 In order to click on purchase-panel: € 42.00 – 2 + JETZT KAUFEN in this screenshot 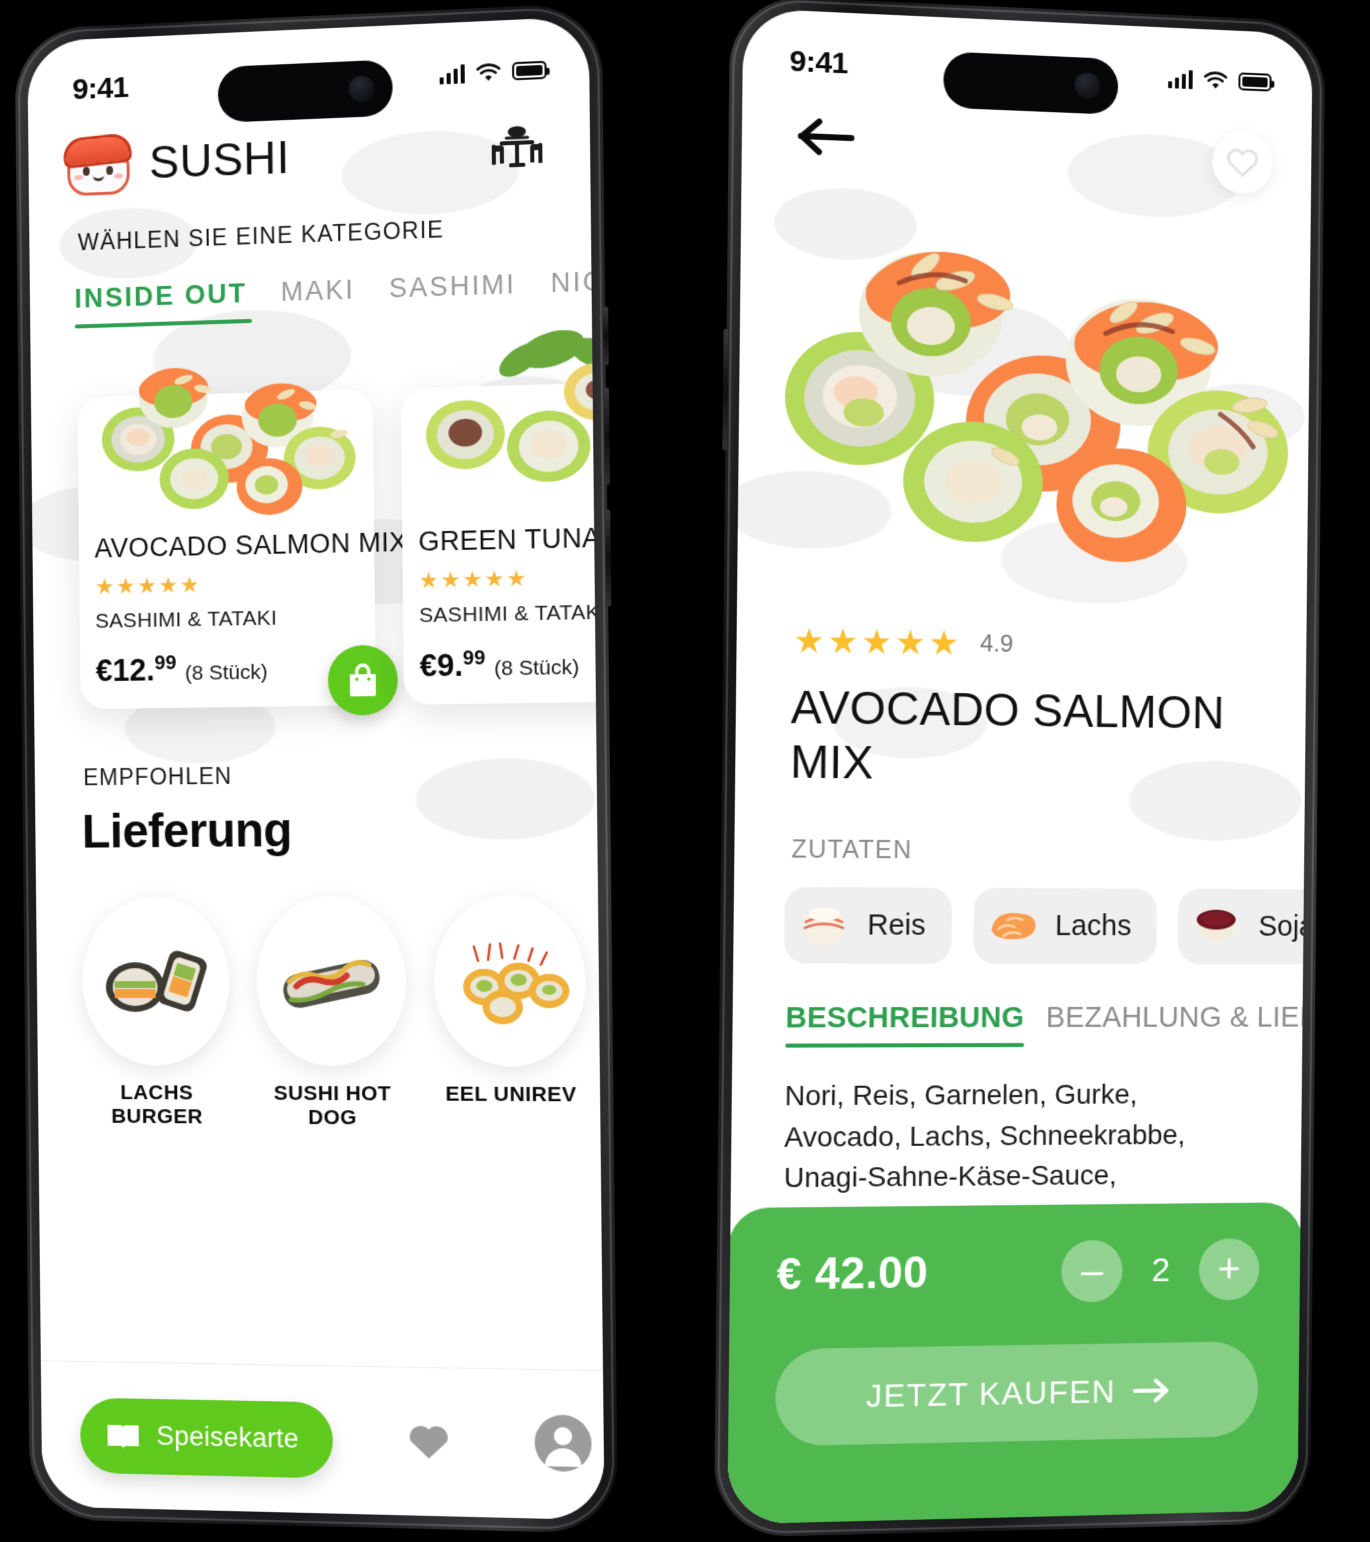, I will do `click(1015, 1363)`.